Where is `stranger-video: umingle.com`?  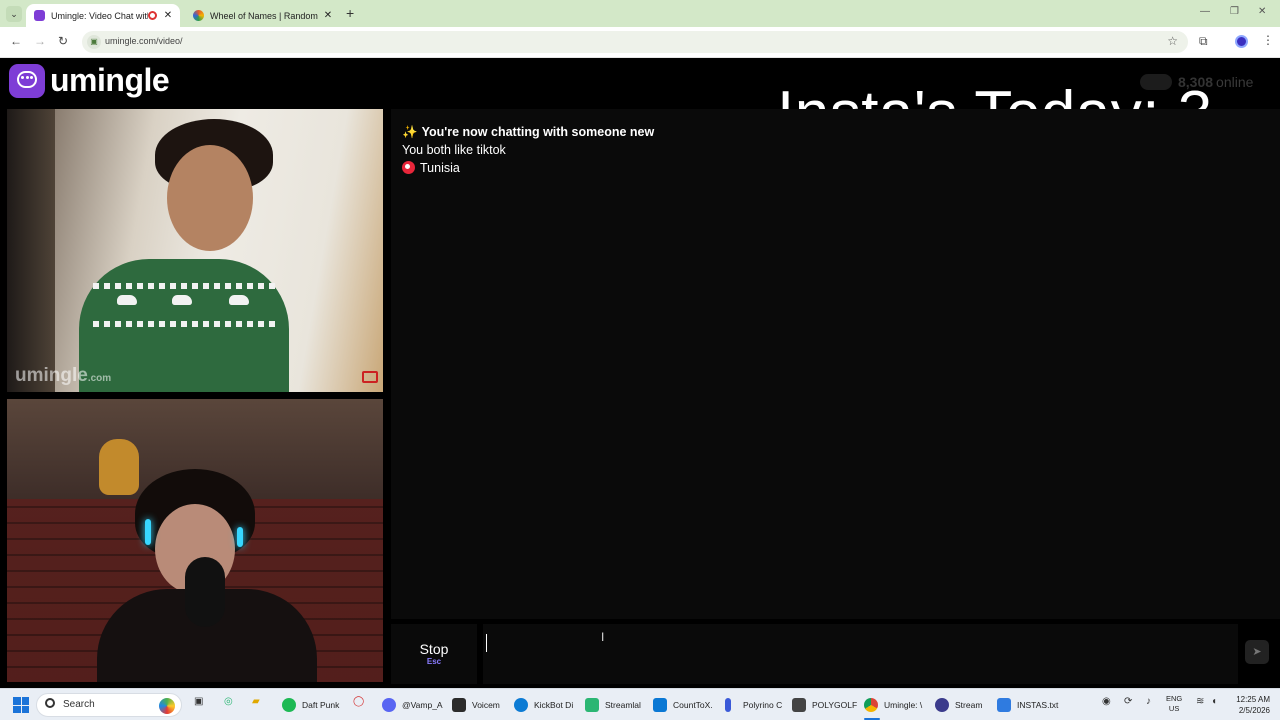 stranger-video: umingle.com is located at coordinates (195, 250).